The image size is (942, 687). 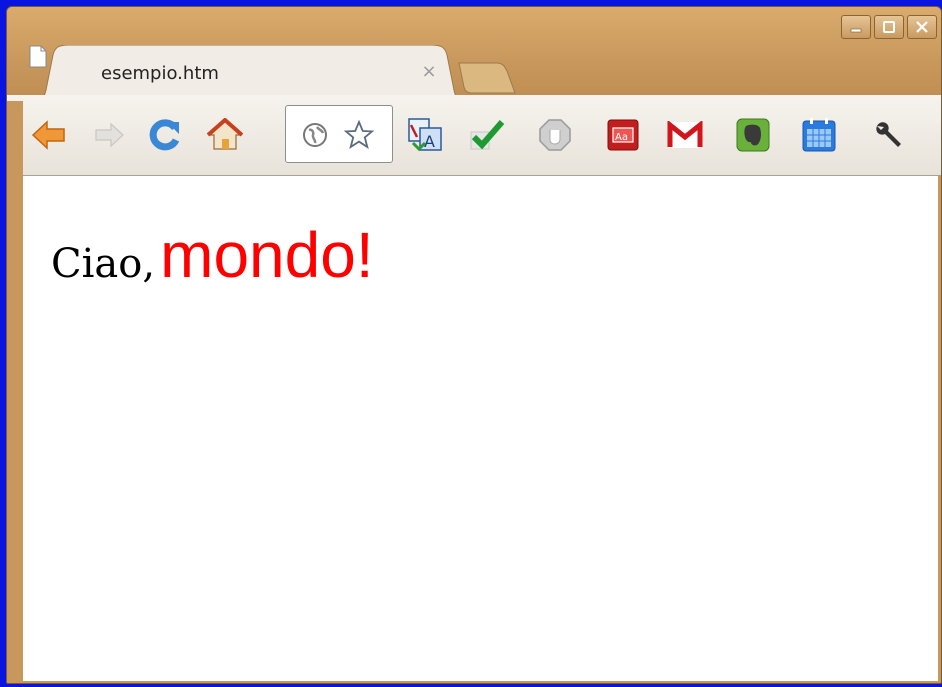 I want to click on svg-text: Aa, so click(x=621, y=137).